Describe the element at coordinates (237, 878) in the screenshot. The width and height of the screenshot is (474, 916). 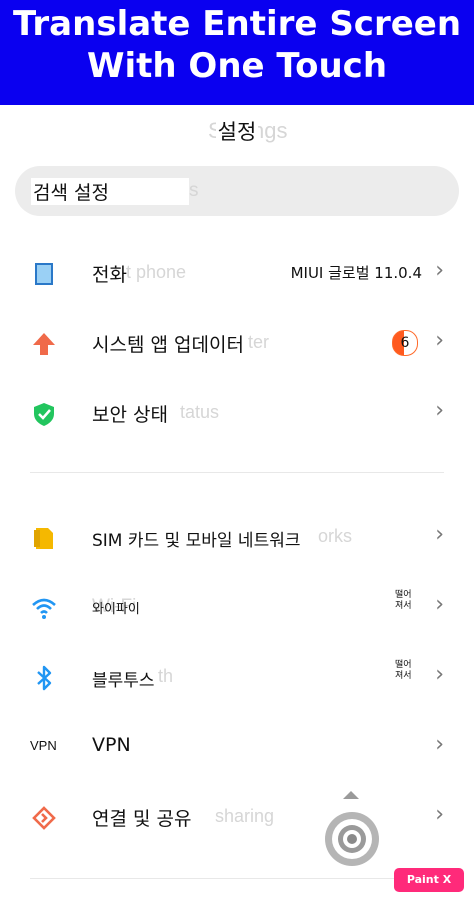
I see `bottom-divider` at that location.